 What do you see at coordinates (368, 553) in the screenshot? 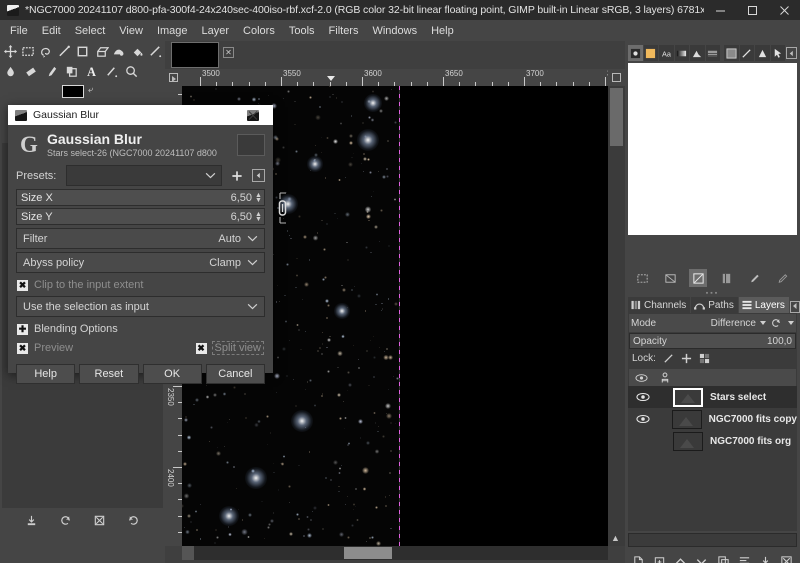
I see `horizontal-scrollbar-thumb` at bounding box center [368, 553].